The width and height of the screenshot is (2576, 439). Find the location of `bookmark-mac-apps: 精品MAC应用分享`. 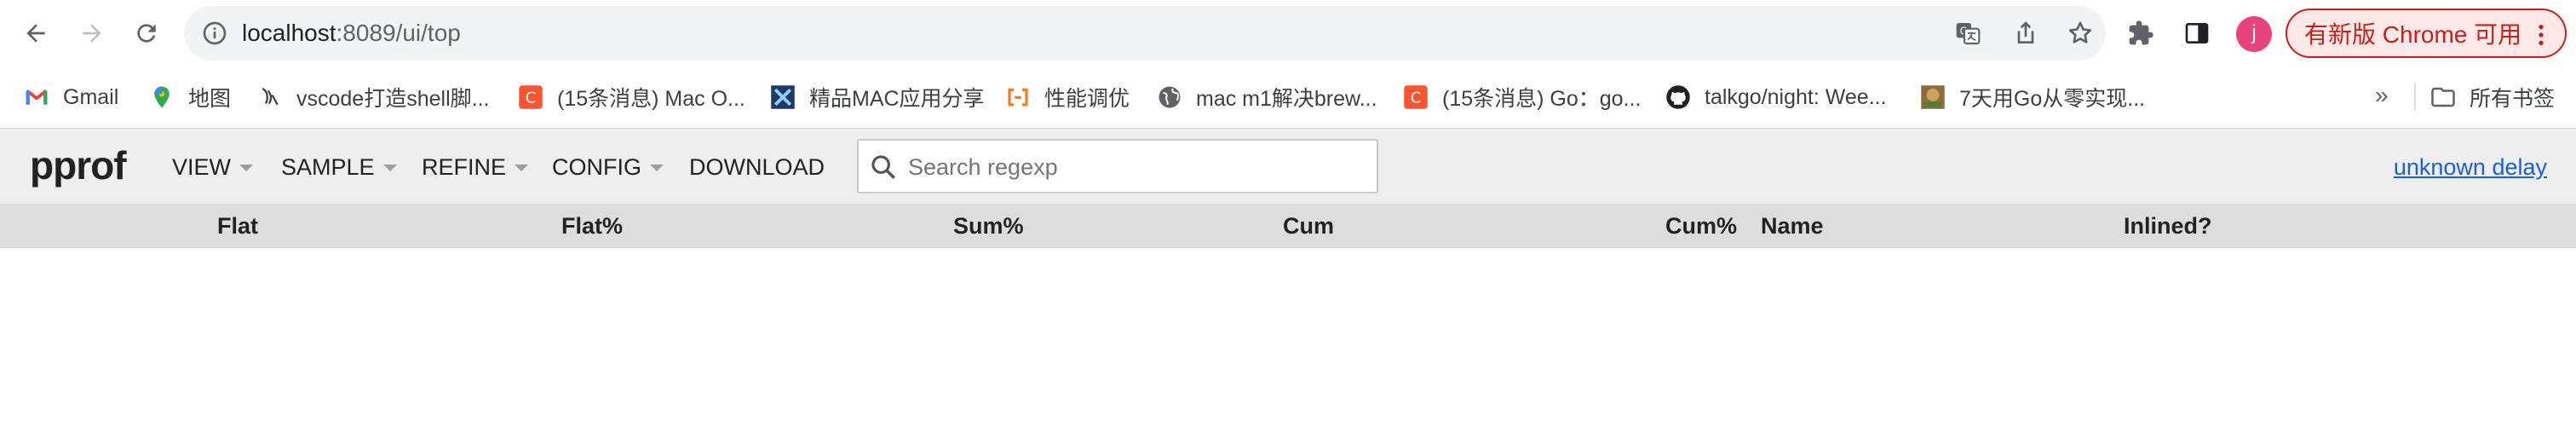

bookmark-mac-apps: 精品MAC应用分享 is located at coordinates (878, 97).